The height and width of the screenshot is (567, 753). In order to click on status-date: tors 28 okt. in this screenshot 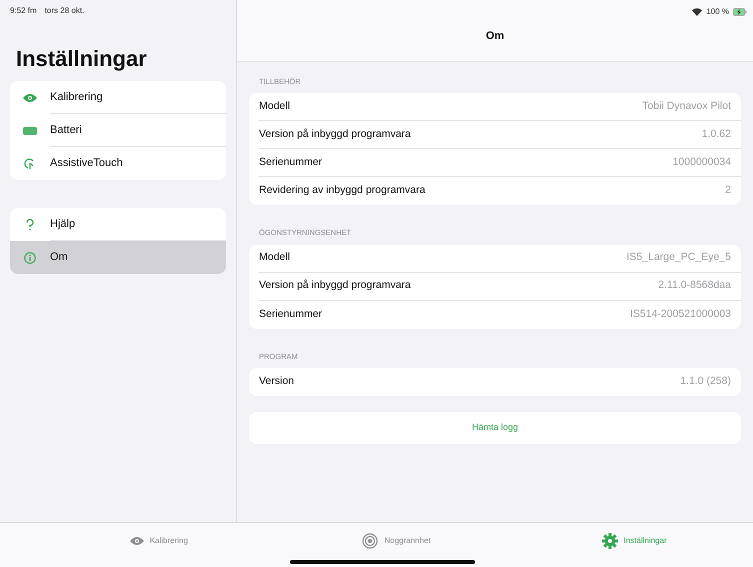, I will do `click(64, 11)`.